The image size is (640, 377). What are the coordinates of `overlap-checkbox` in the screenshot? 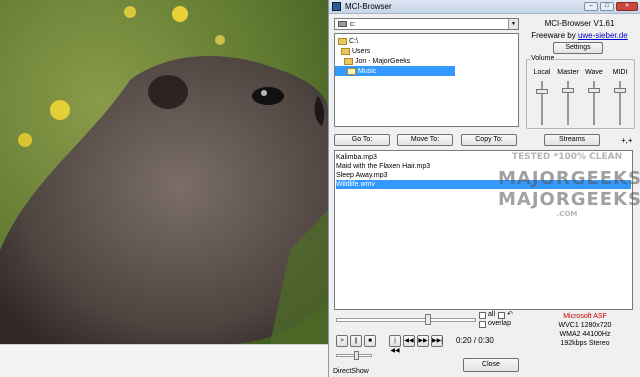 It's located at (482, 324).